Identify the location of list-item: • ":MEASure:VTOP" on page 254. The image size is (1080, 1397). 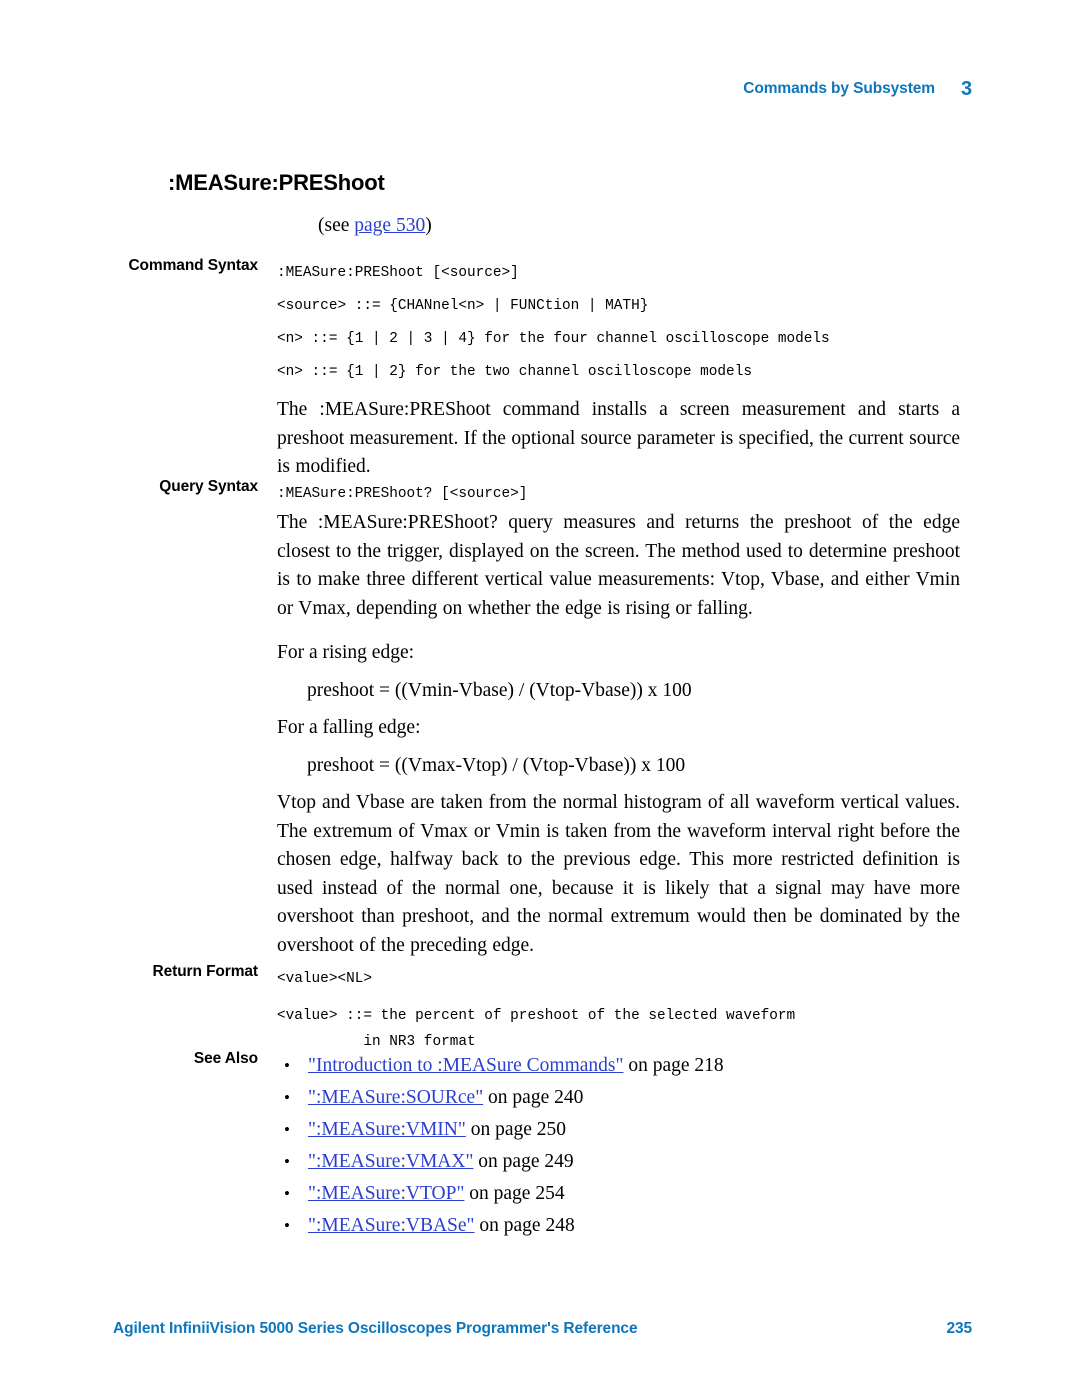
(618, 1194).